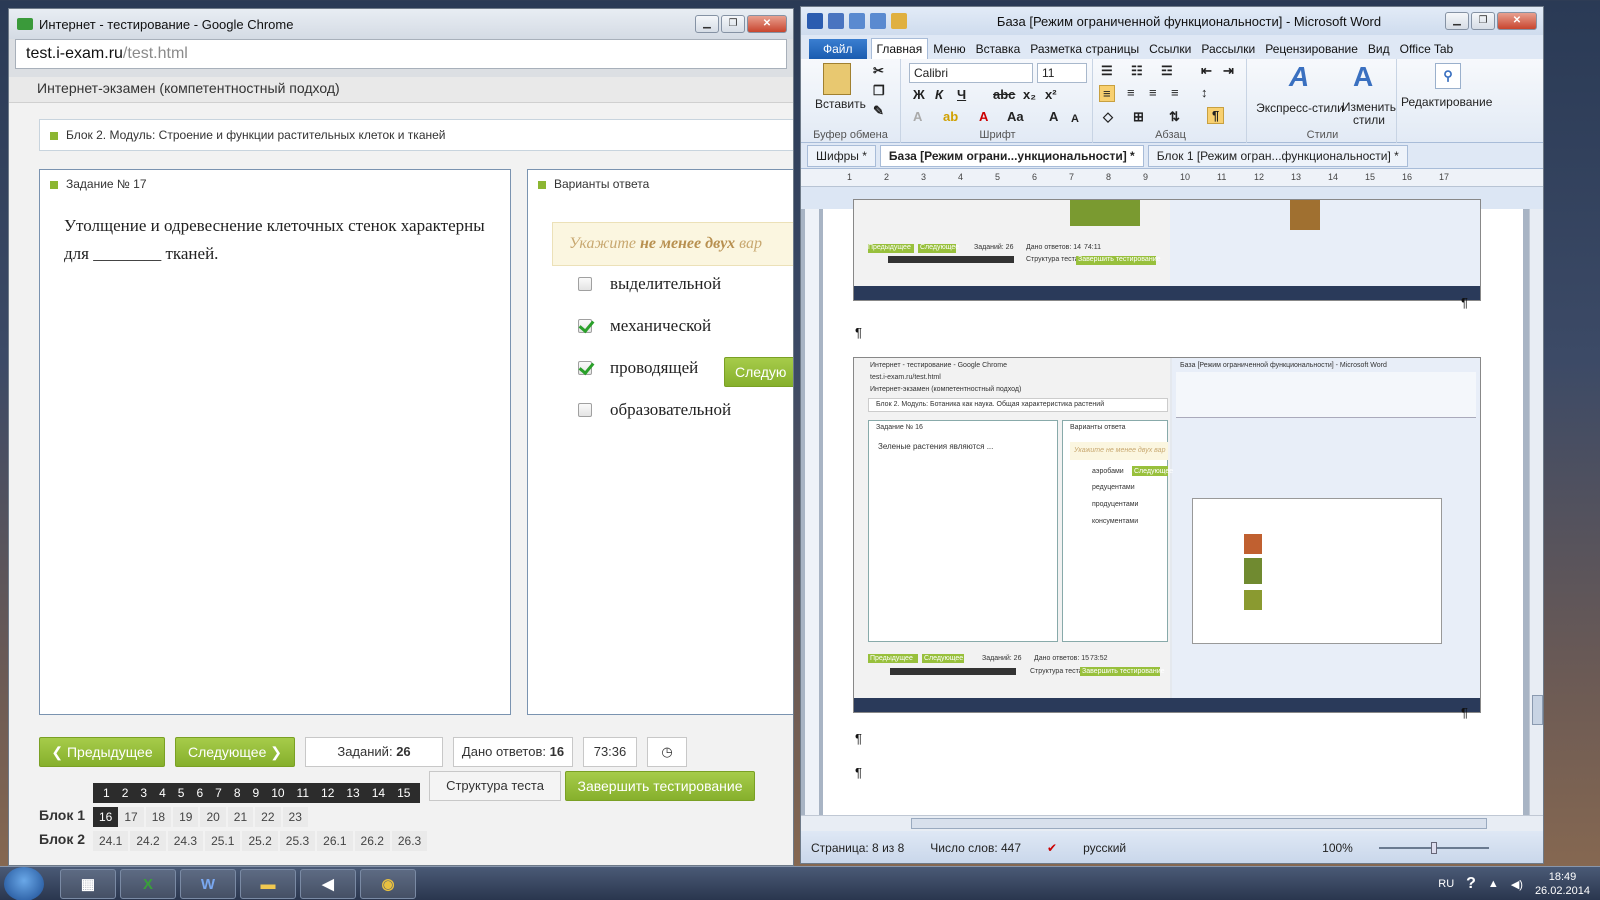 The width and height of the screenshot is (1600, 900). What do you see at coordinates (1104, 848) in the screenshot?
I see `language-indicator: русский` at bounding box center [1104, 848].